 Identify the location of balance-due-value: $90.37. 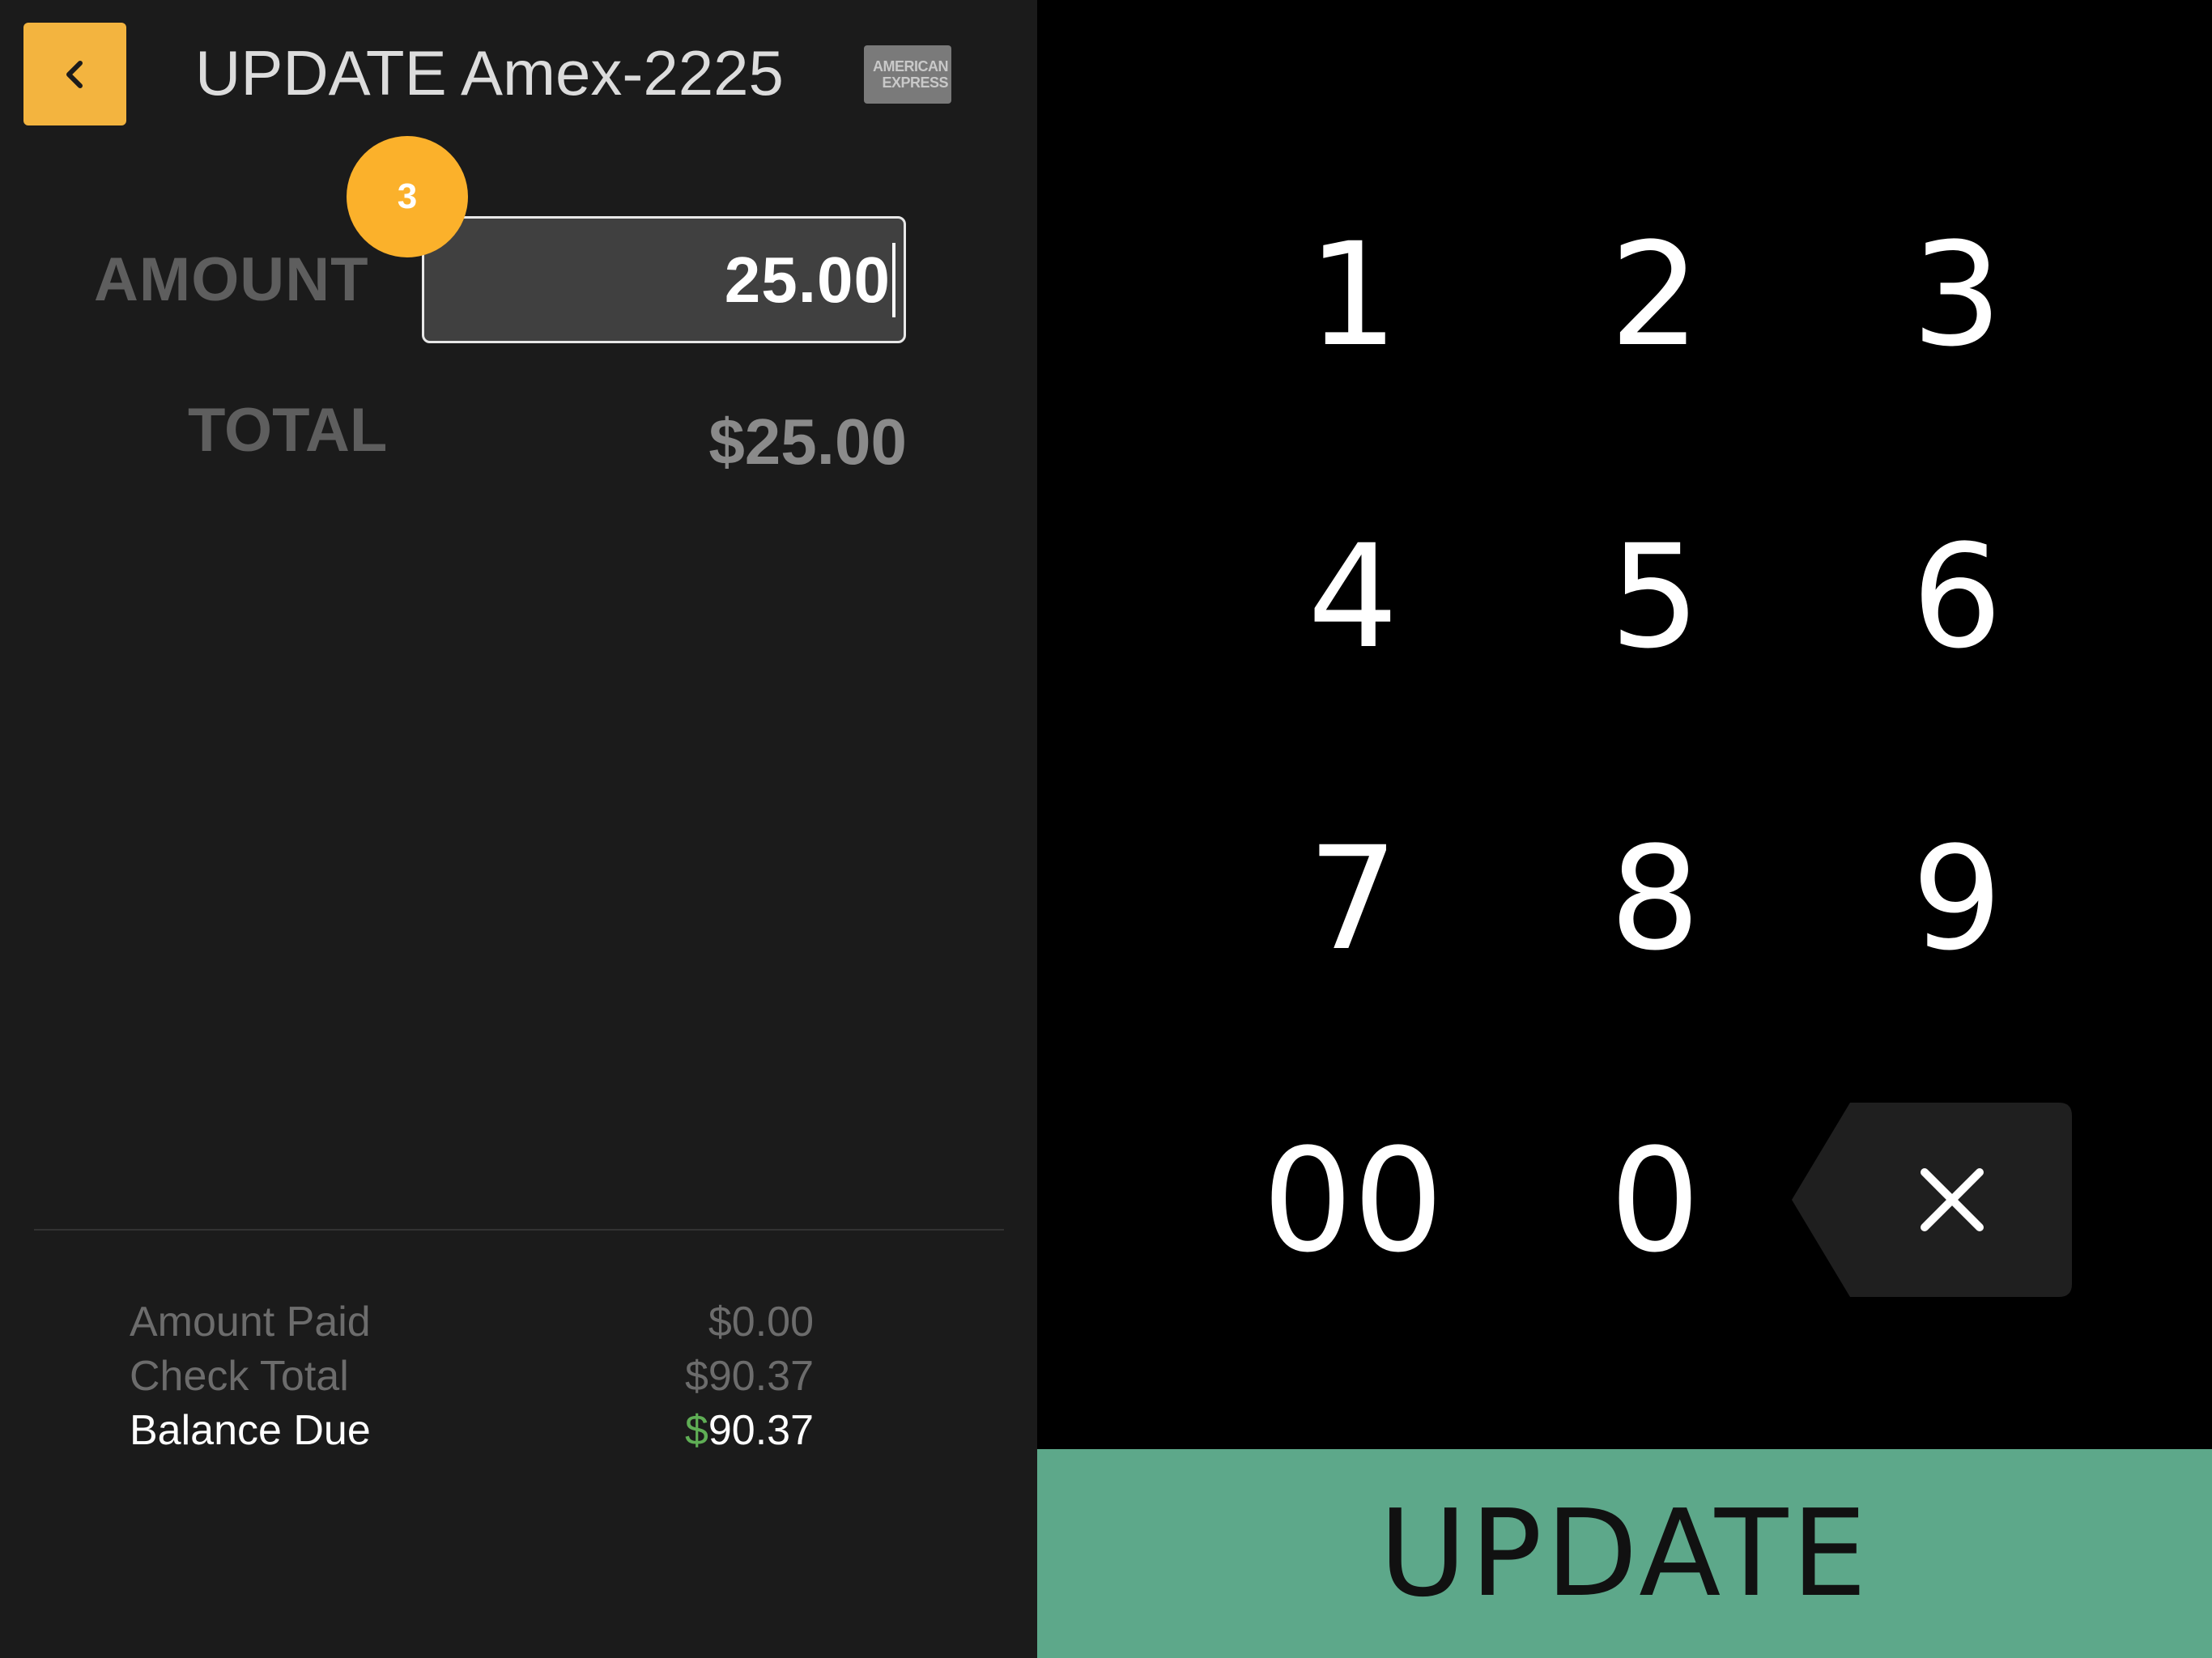
(749, 1431).